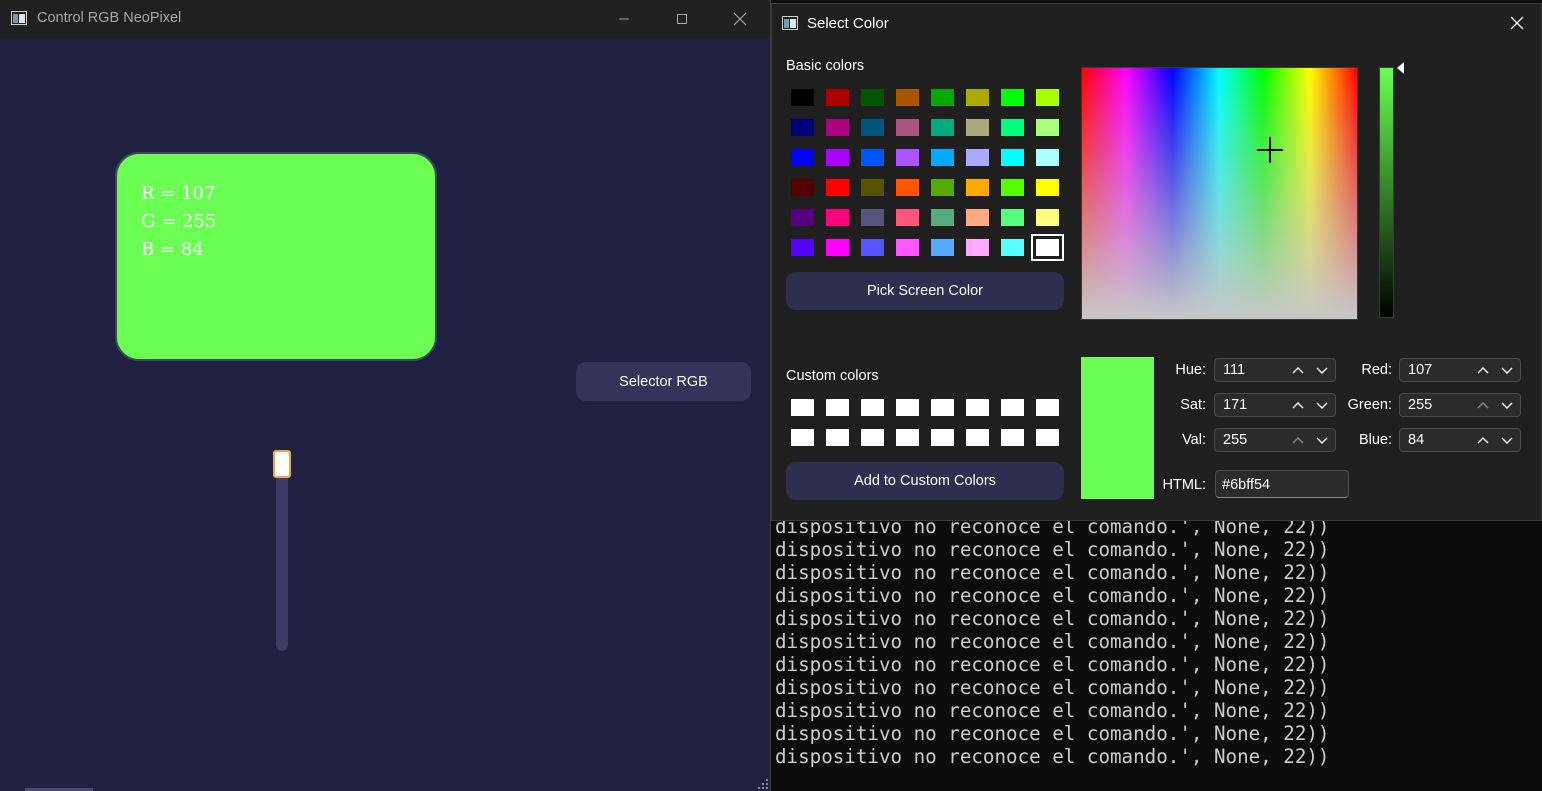 The width and height of the screenshot is (1542, 791). Describe the element at coordinates (282, 464) in the screenshot. I see `brightness-slider-handle` at that location.